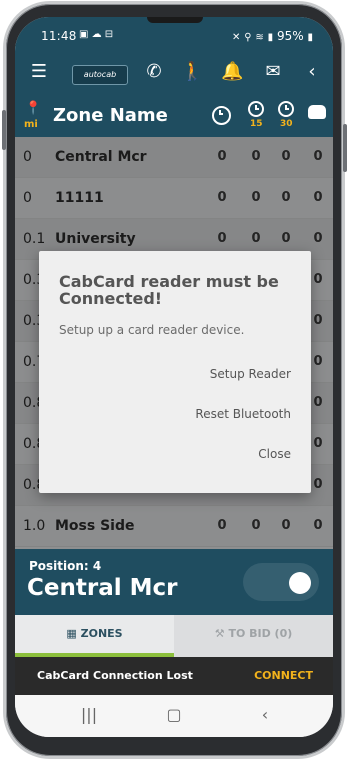 This screenshot has width=350, height=762. I want to click on clock-30-label: 30, so click(286, 124).